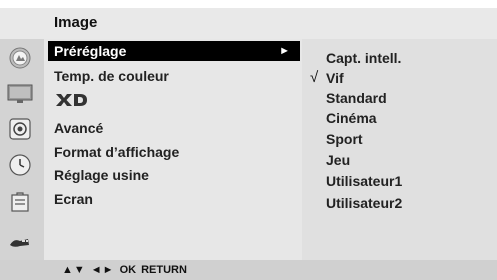 This screenshot has width=497, height=280. I want to click on submenu-item-user2: Utilisateur2, so click(364, 203).